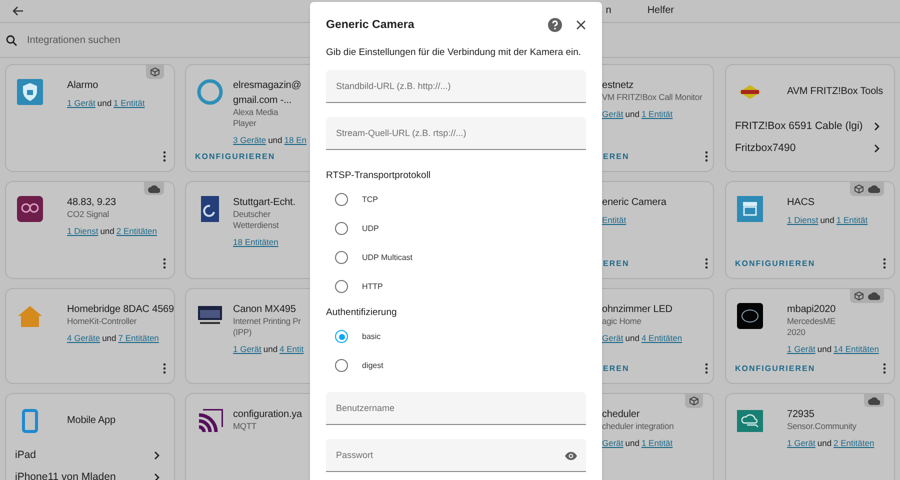 This screenshot has width=900, height=480. Describe the element at coordinates (856, 349) in the screenshot. I see `link: 14 Entitäten` at that location.